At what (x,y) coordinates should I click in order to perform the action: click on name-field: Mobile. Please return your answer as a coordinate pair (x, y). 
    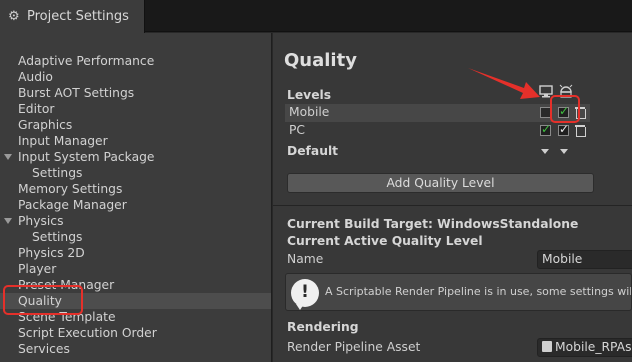
    Looking at the image, I should click on (584, 259).